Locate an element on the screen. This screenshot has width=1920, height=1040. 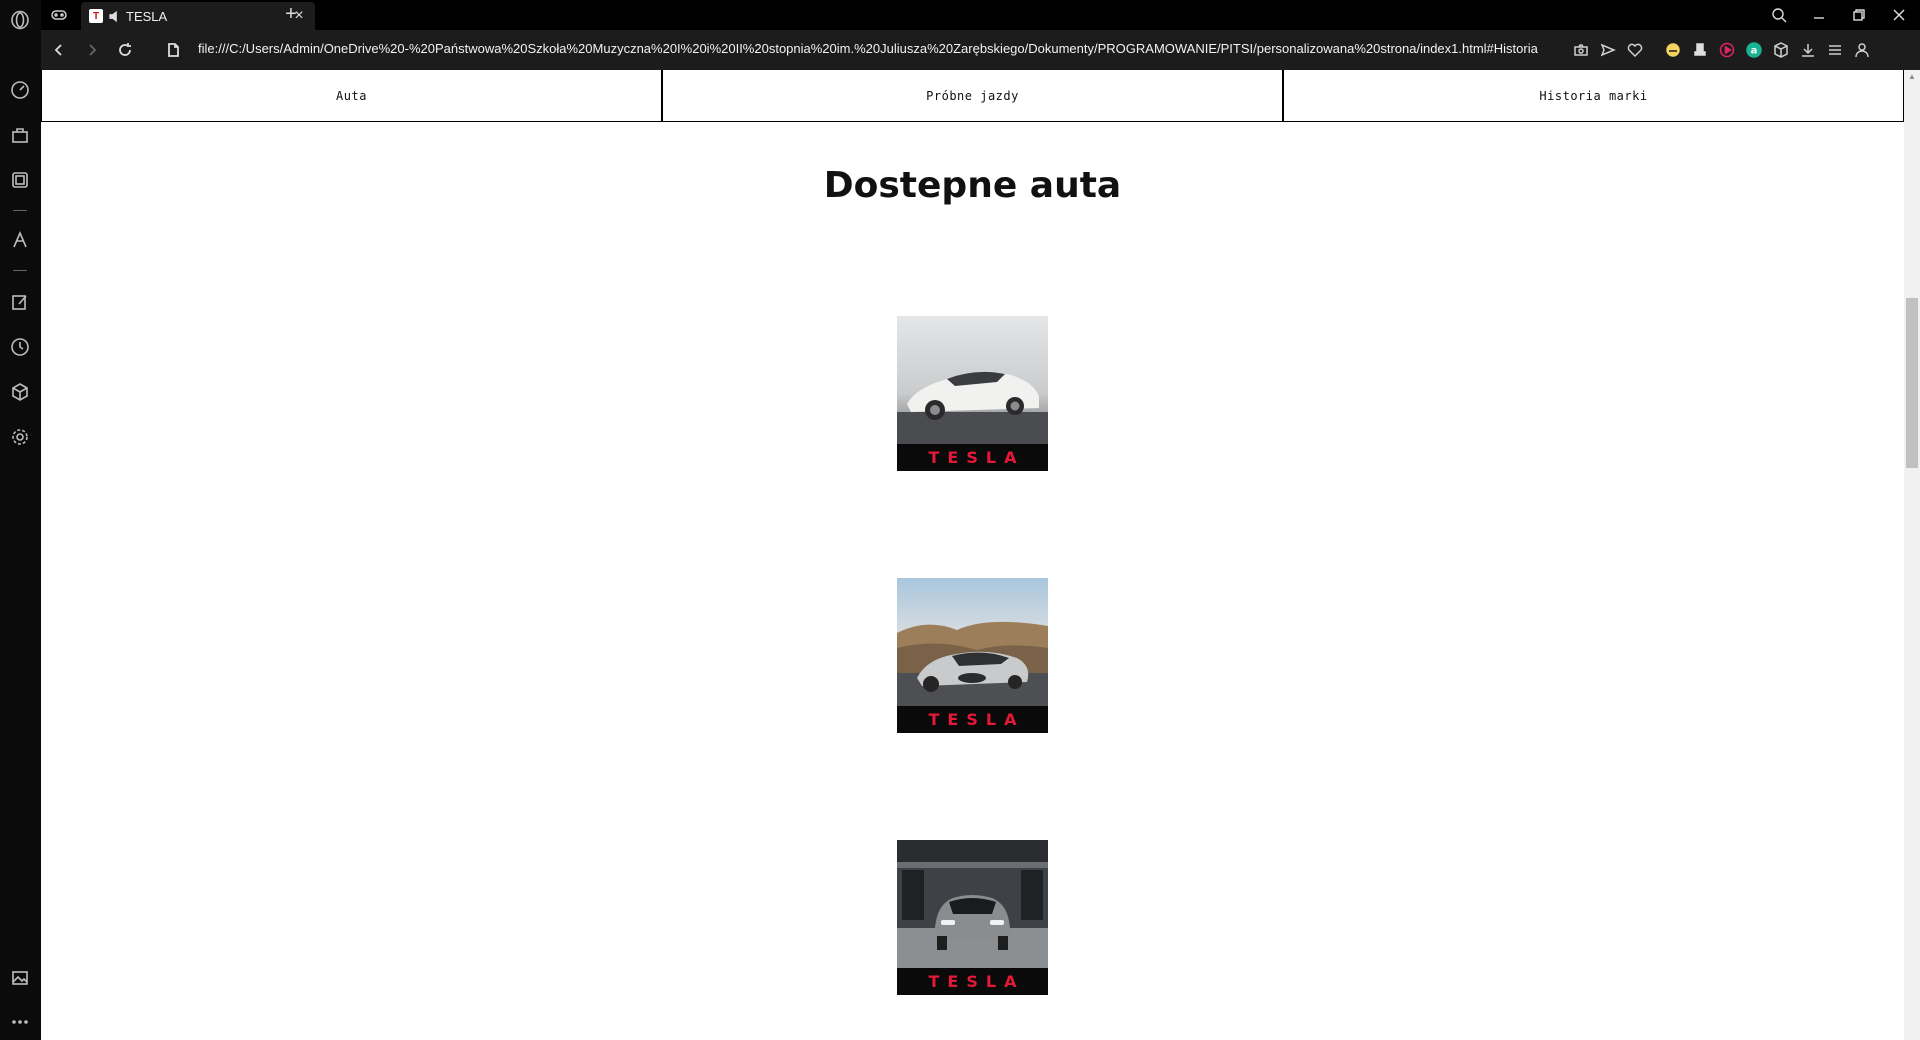
nav-link-historia-marki: Historia marki is located at coordinates (1593, 96).